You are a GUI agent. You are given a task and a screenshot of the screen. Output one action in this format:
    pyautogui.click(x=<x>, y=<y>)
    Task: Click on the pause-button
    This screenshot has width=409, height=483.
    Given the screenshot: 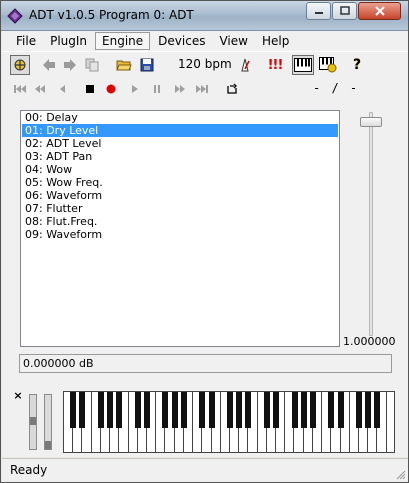 What is the action you would take?
    pyautogui.click(x=157, y=89)
    